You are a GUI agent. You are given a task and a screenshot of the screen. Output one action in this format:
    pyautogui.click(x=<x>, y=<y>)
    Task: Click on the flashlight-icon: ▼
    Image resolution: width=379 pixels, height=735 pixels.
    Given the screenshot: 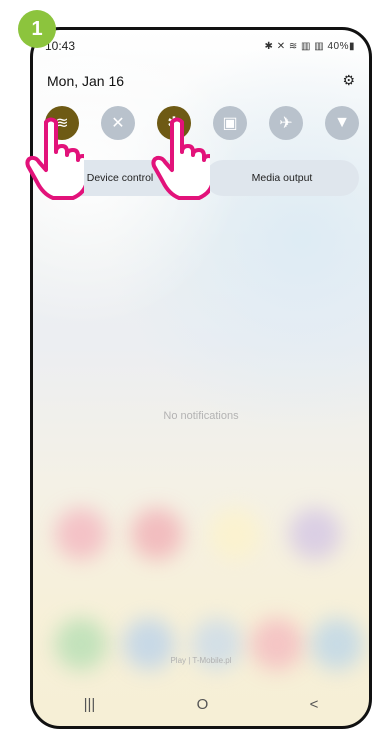 What is the action you would take?
    pyautogui.click(x=342, y=122)
    